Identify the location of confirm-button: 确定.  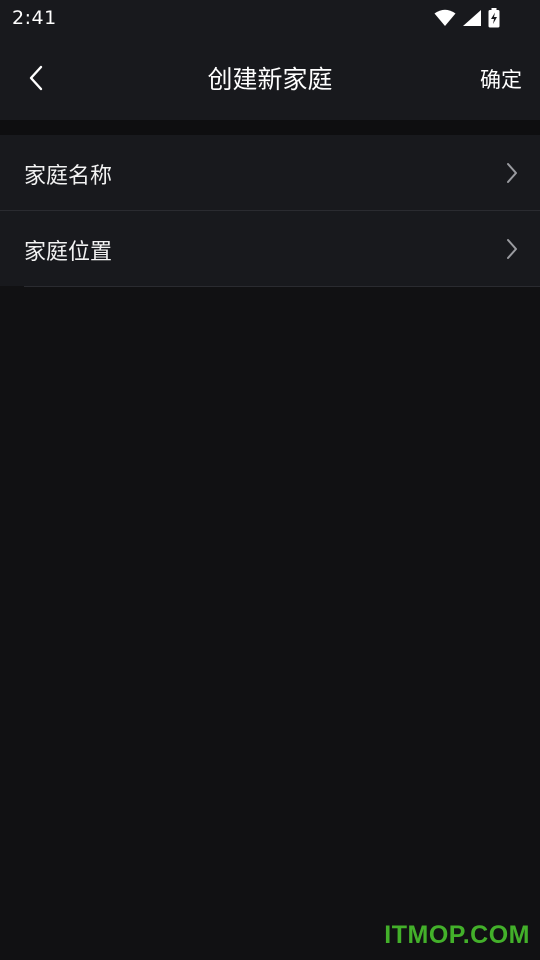
(501, 79).